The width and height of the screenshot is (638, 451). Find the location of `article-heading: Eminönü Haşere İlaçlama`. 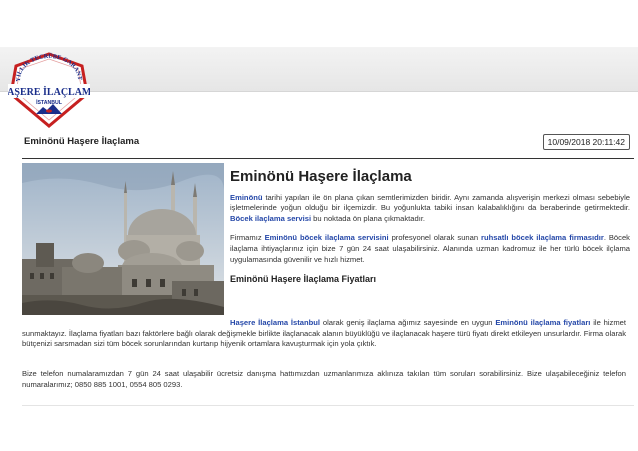

article-heading: Eminönü Haşere İlaçlama is located at coordinates (321, 176).